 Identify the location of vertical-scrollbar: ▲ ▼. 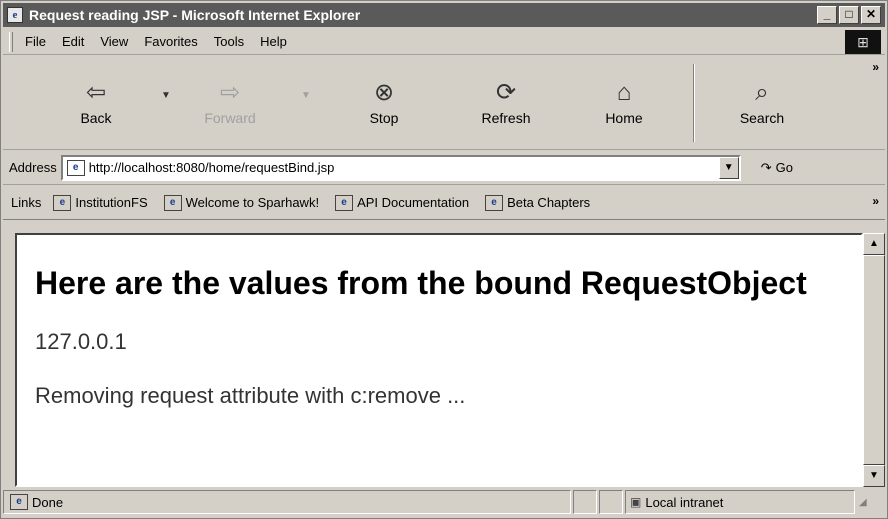
(874, 360).